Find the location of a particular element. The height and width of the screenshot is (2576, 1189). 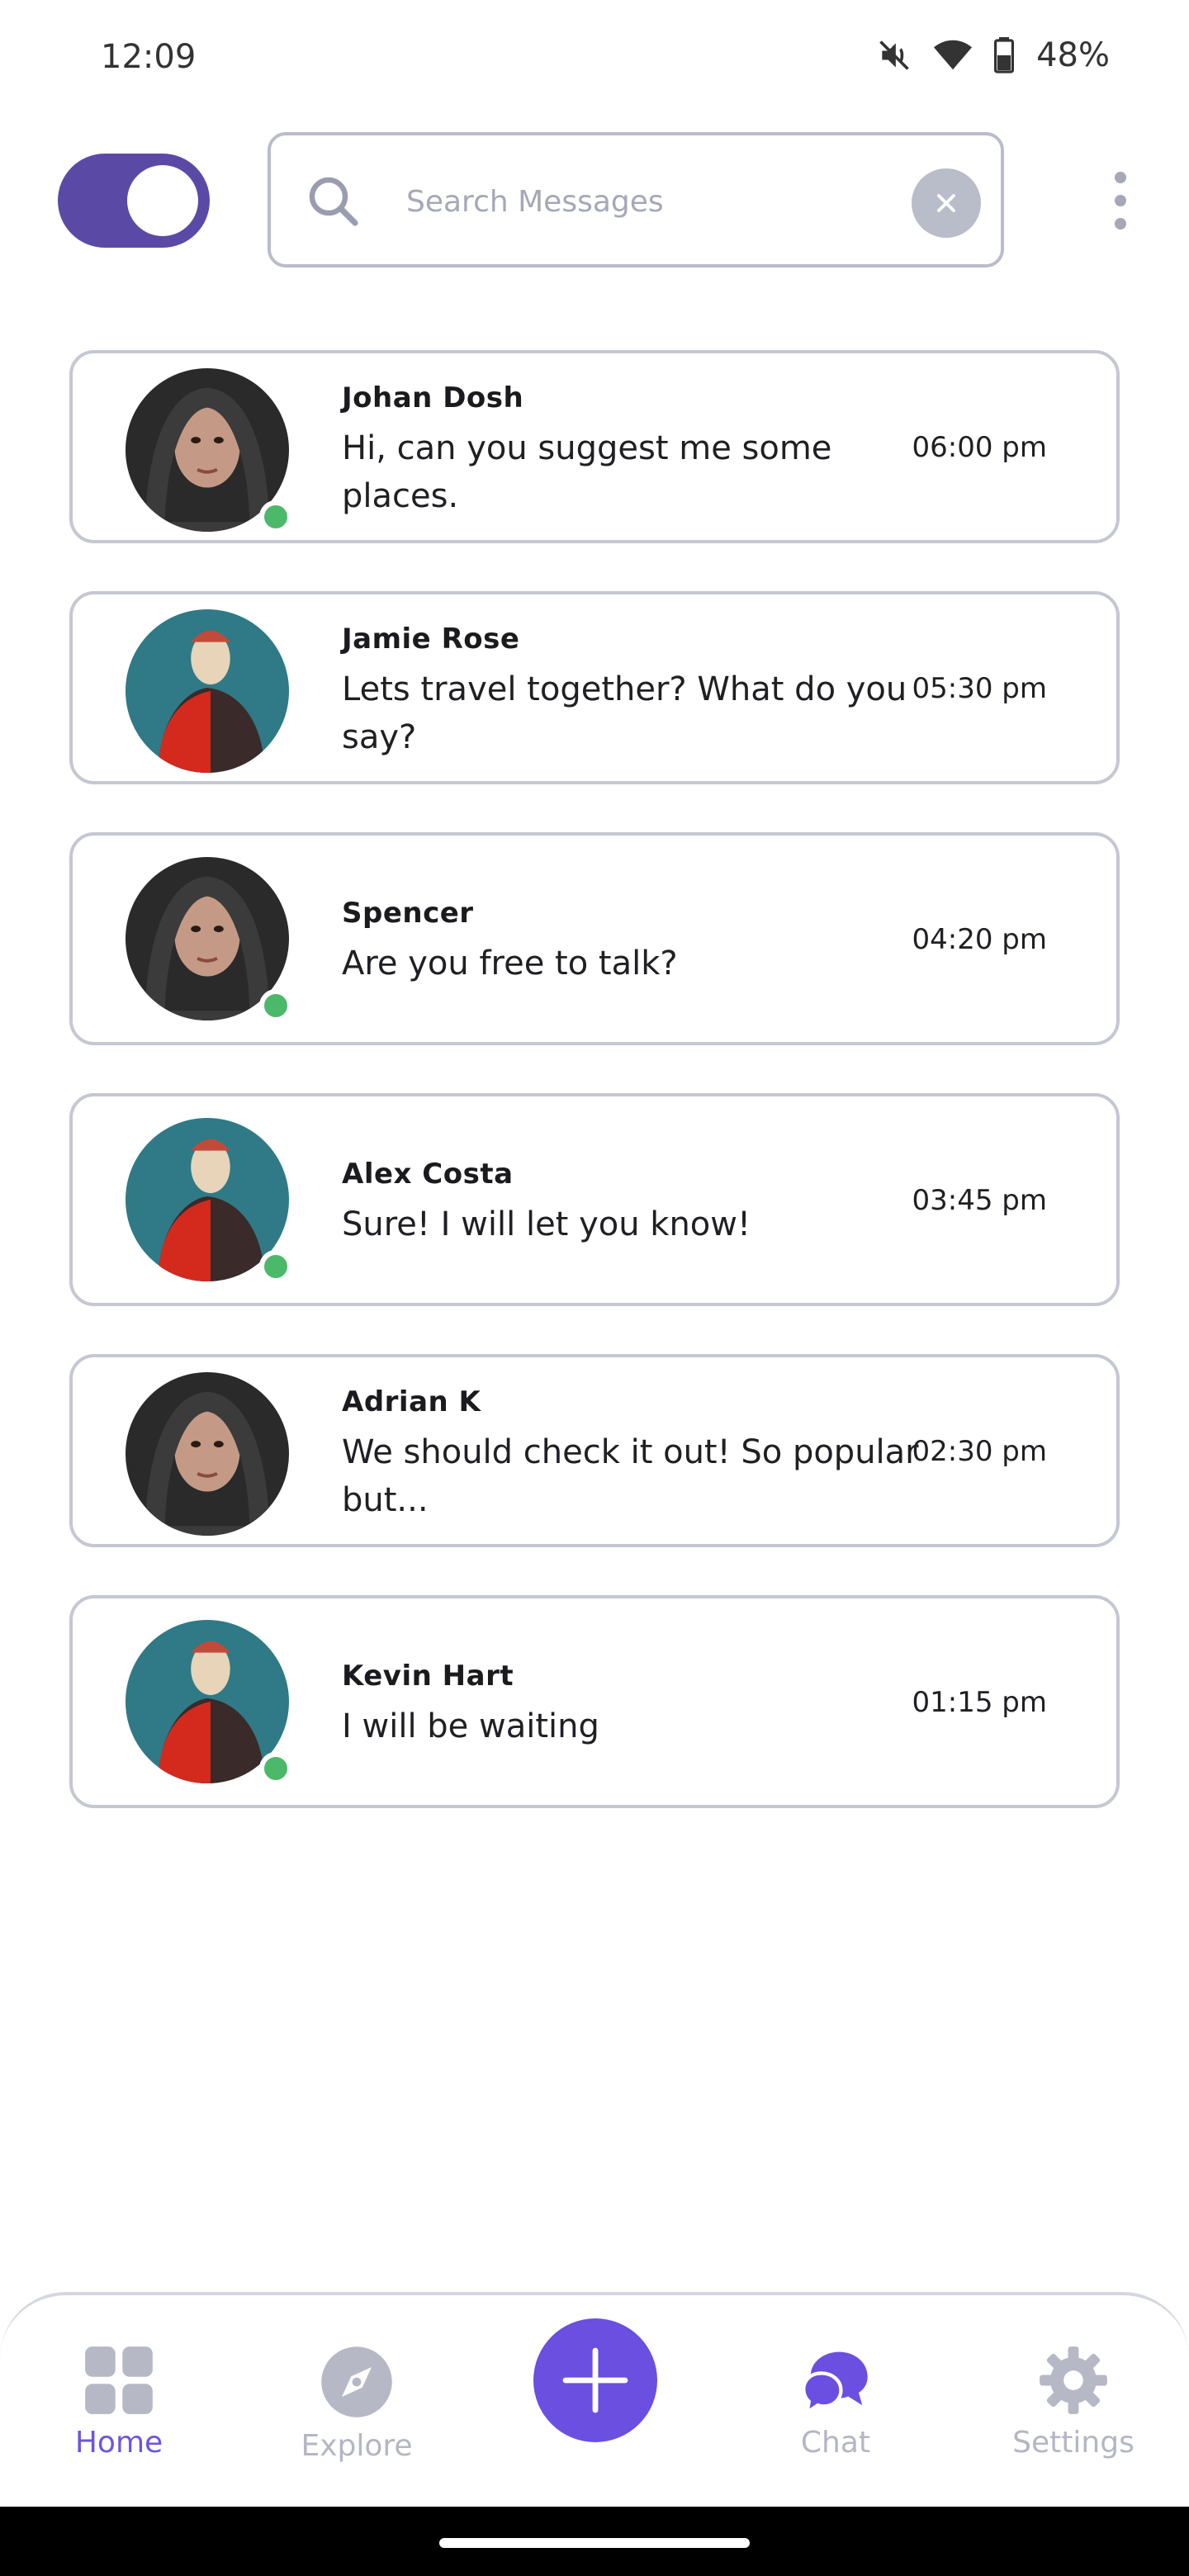

home-gesture-handle is located at coordinates (594, 2543).